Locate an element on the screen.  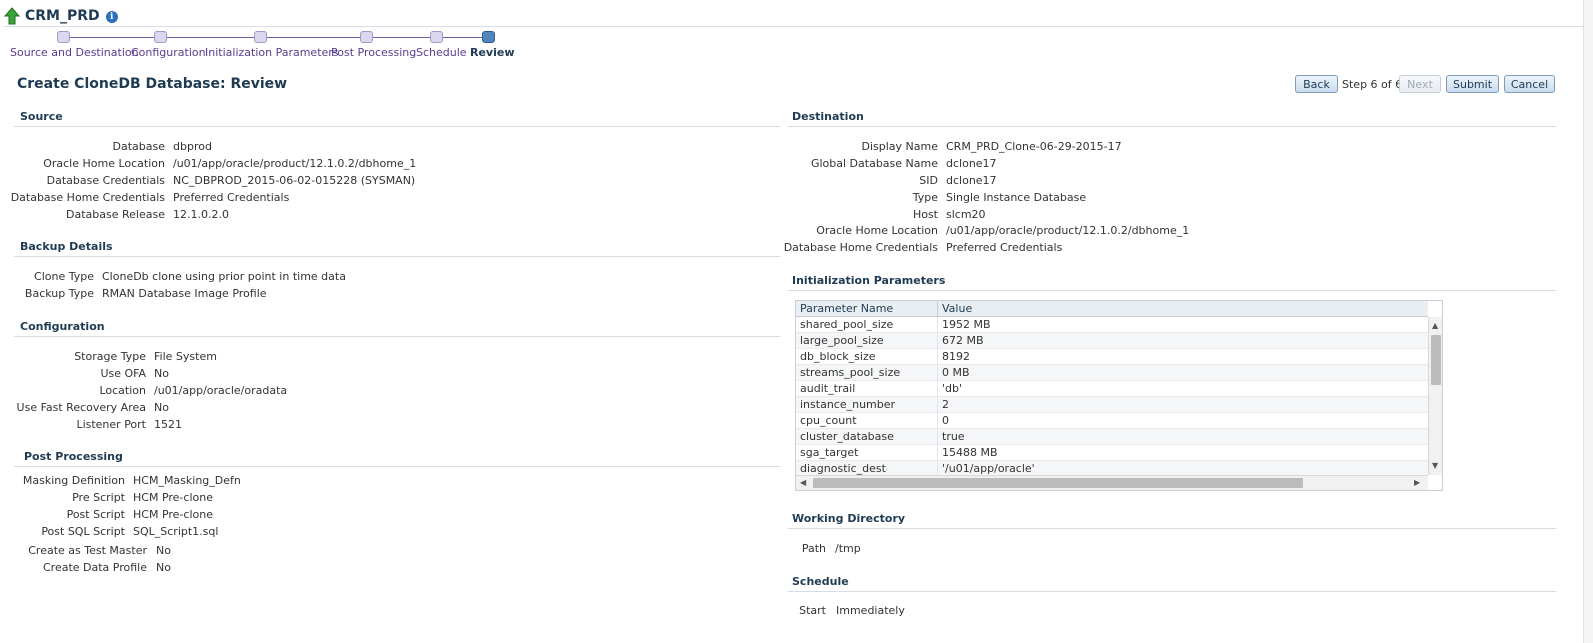
param-value: 0 is located at coordinates (945, 420).